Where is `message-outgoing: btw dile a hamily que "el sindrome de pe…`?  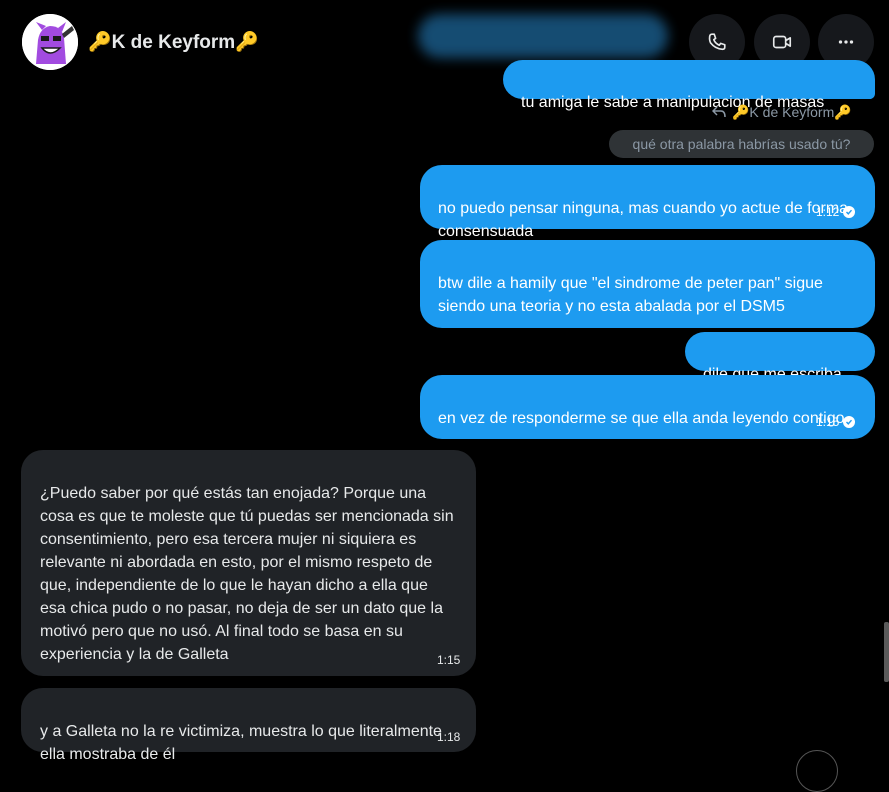 message-outgoing: btw dile a hamily que "el sindrome de pe… is located at coordinates (647, 284).